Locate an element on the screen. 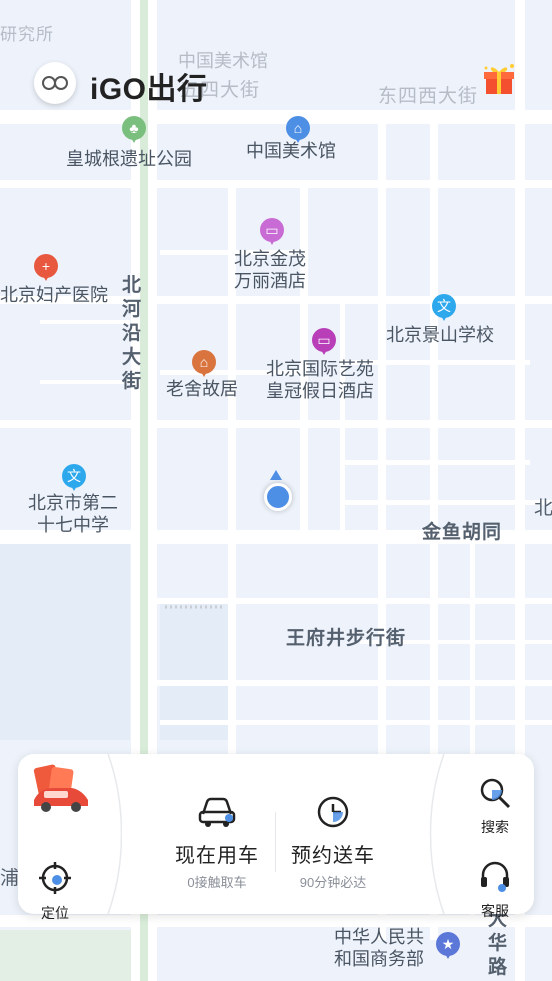 This screenshot has width=552, height=981. schedule-delivery-button: 预约送车 90分钟必达 is located at coordinates (333, 842).